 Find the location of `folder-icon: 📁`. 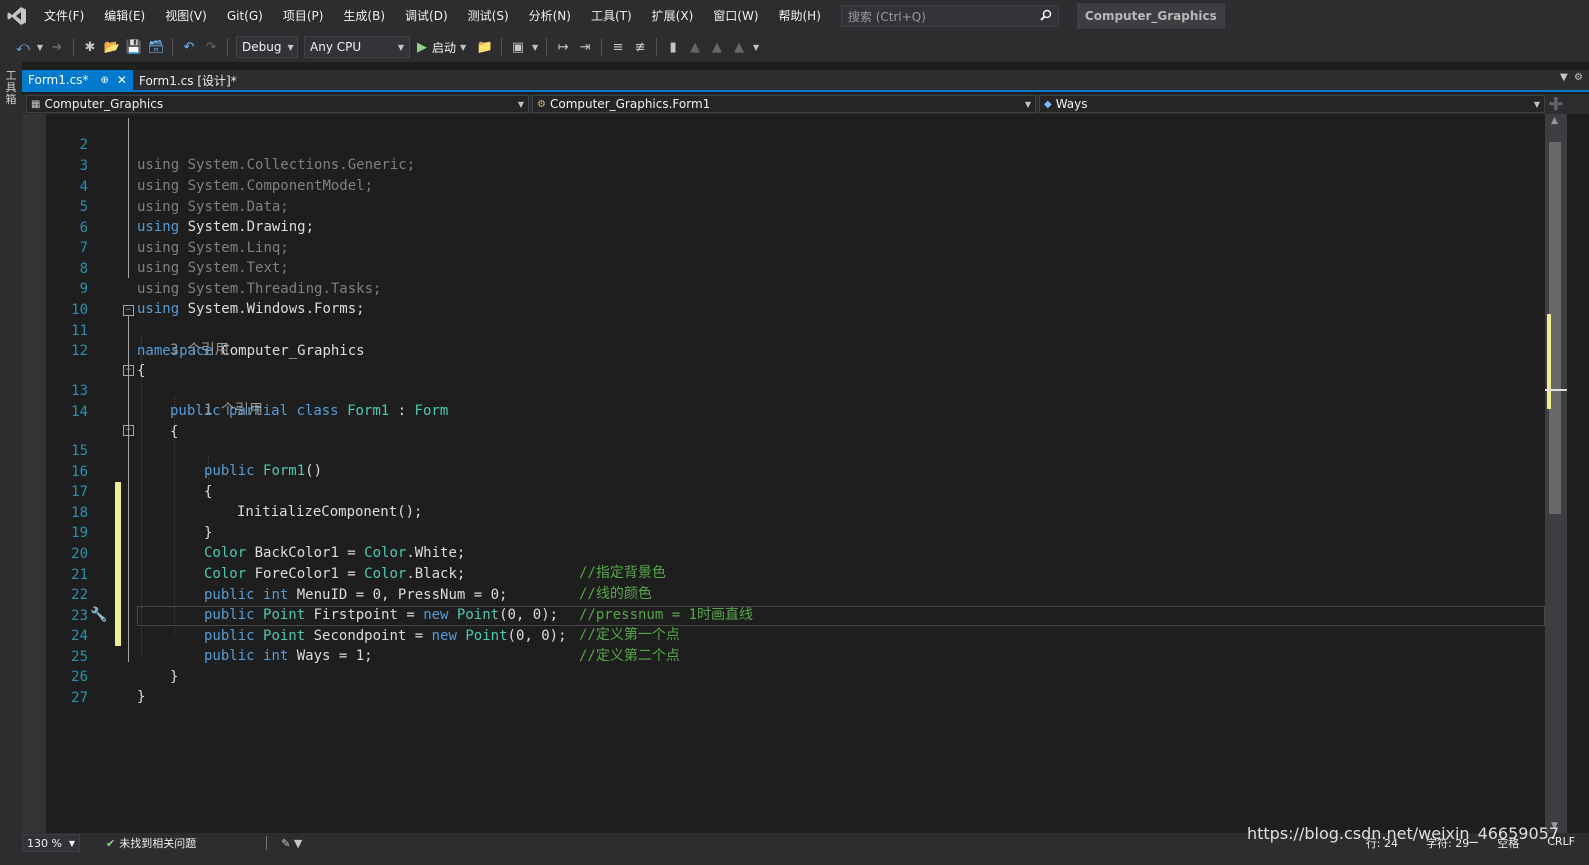

folder-icon: 📁 is located at coordinates (485, 47).